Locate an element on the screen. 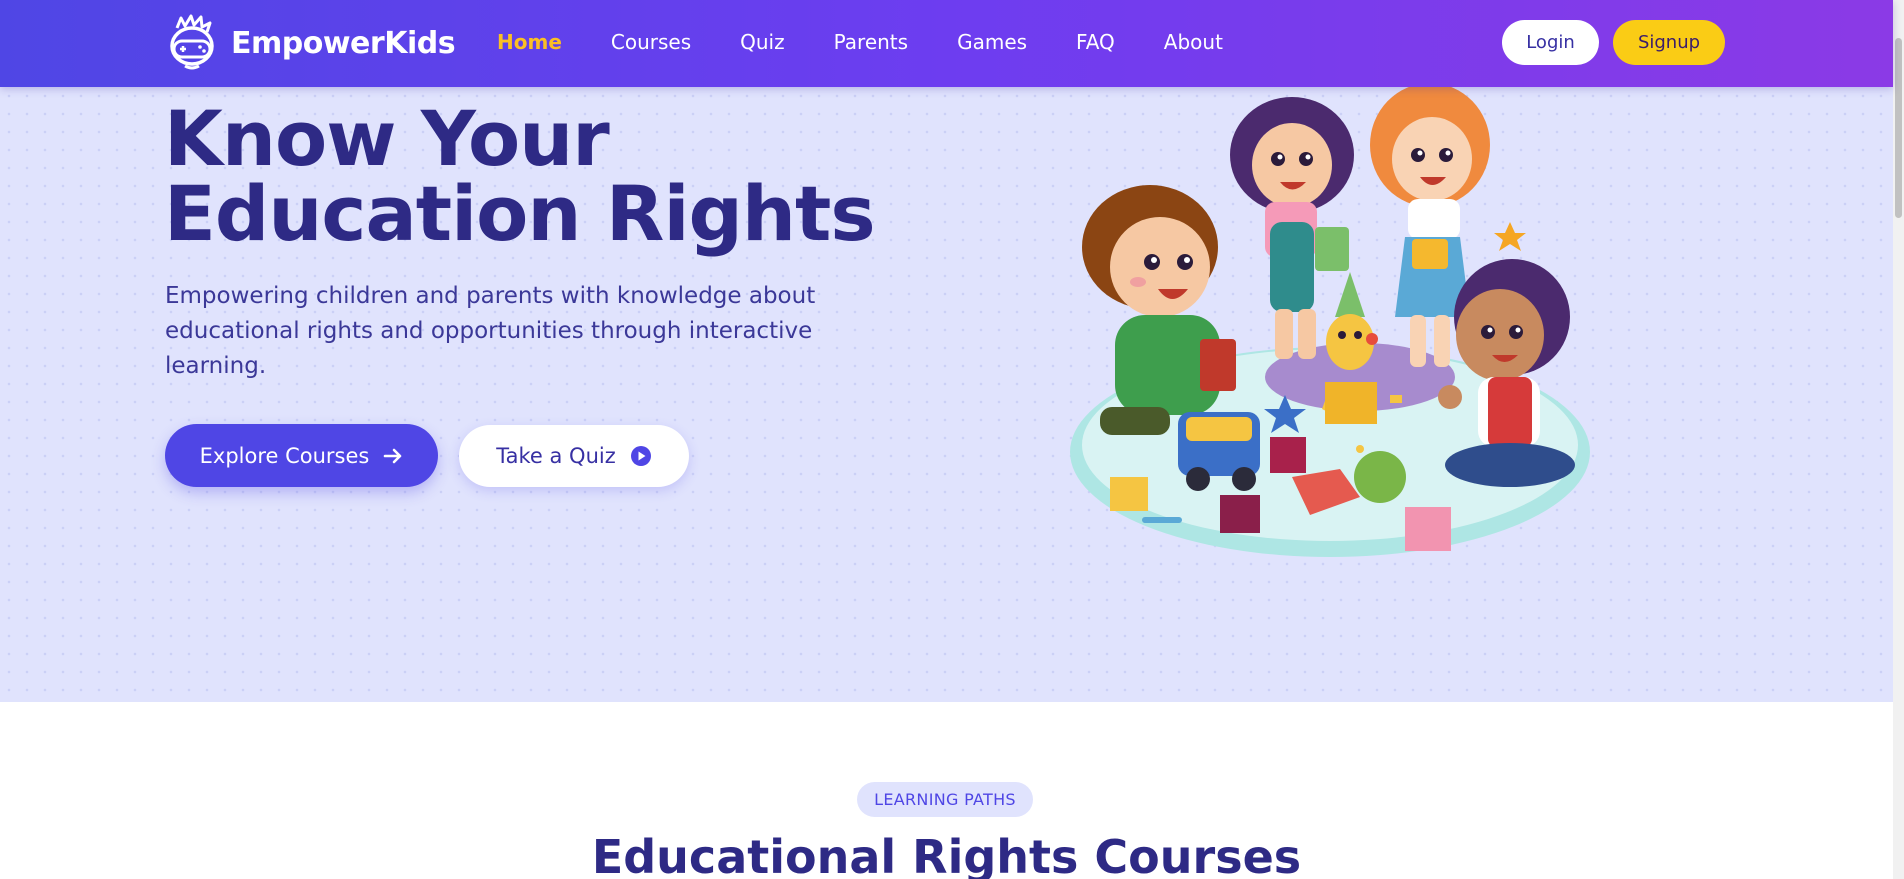  nav-item-courses: Courses is located at coordinates (651, 42).